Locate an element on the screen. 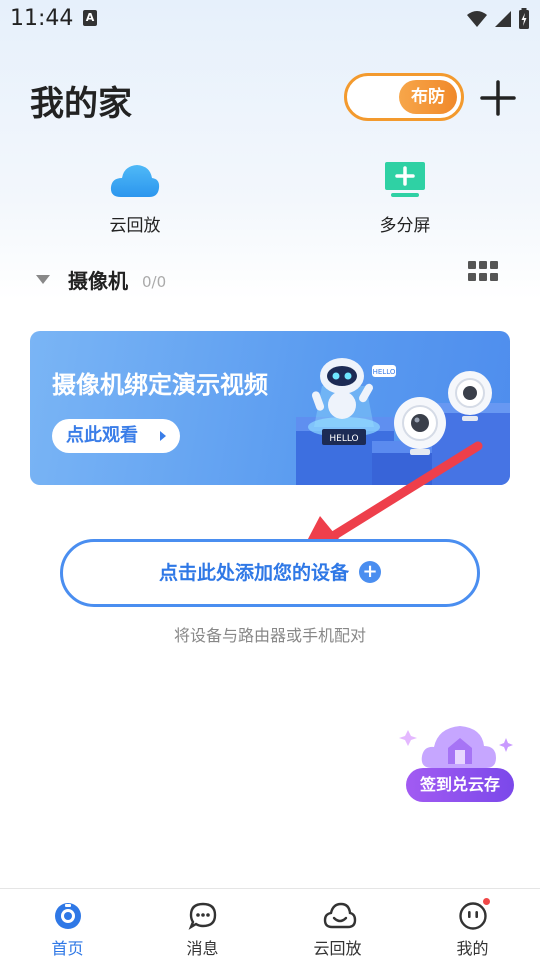 This screenshot has width=540, height=960. checkin-cloud-badge: 签到兑云存 is located at coordinates (460, 760).